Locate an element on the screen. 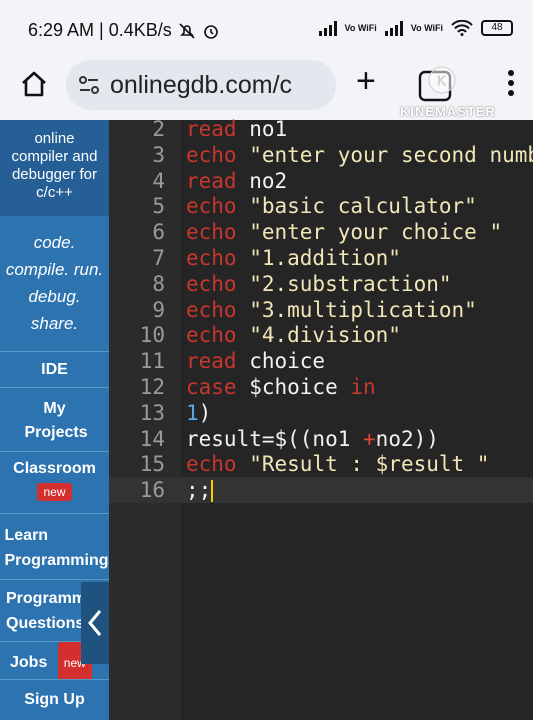 The height and width of the screenshot is (720, 533). sidebar-item-label: Learn Programming is located at coordinates (56, 548).